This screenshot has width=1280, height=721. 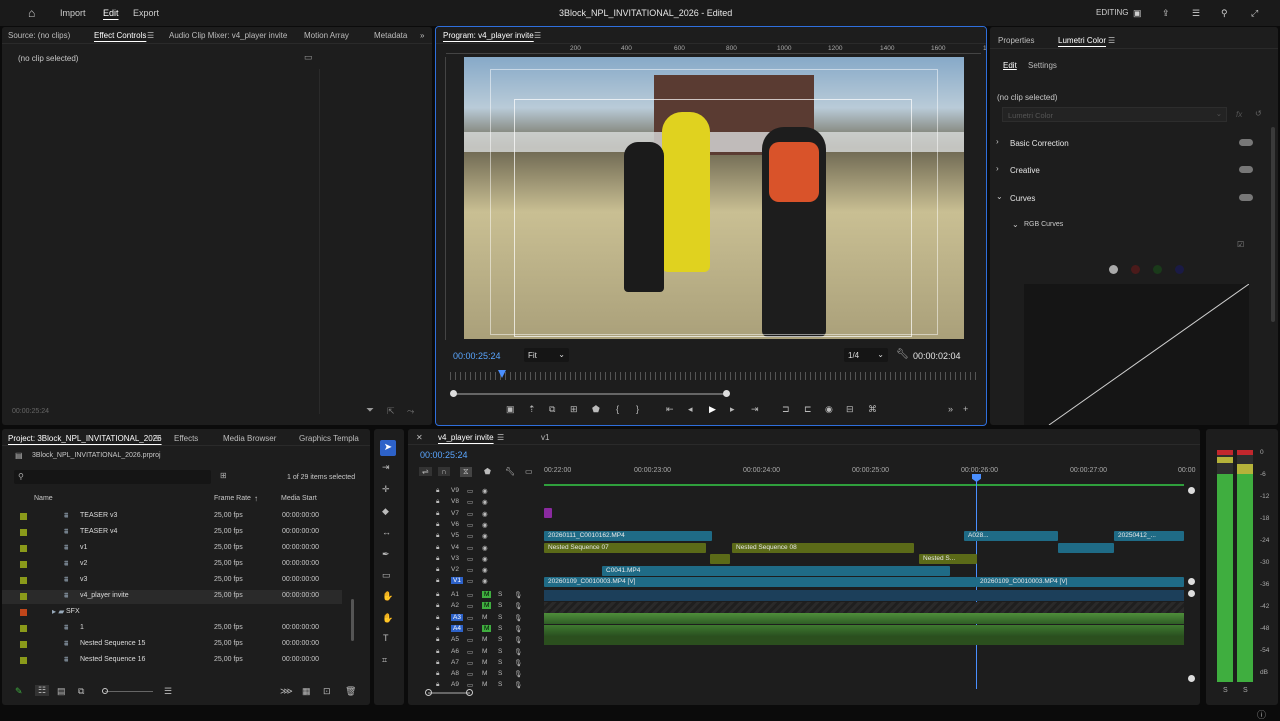 I want to click on checkbox-icon: ☑, so click(x=1240, y=244).